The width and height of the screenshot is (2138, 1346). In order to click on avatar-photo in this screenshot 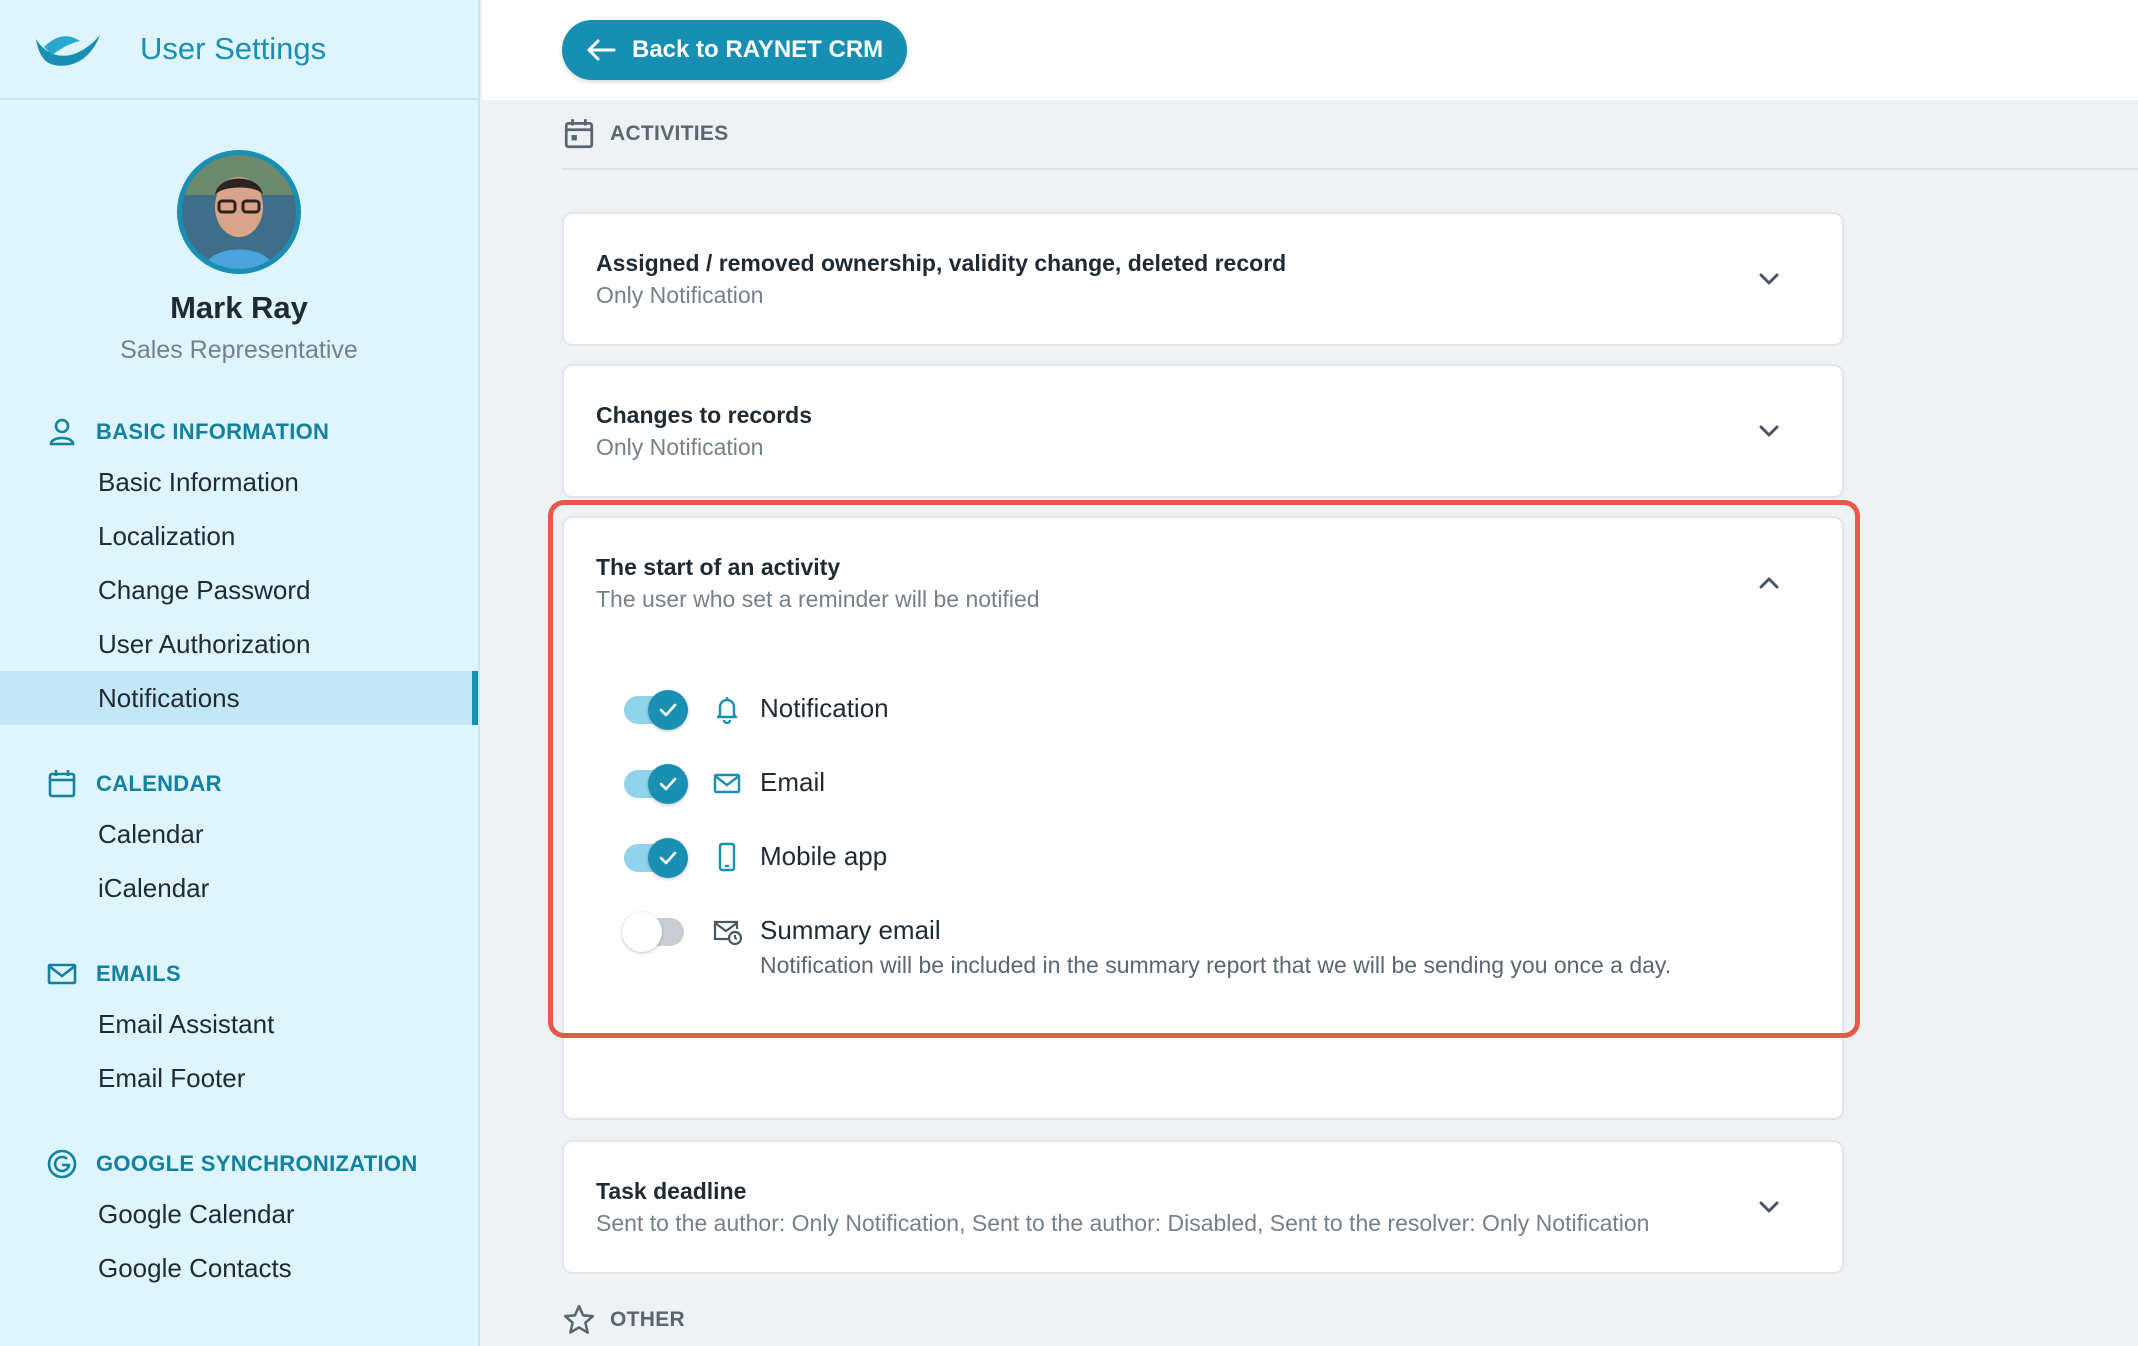, I will do `click(239, 212)`.